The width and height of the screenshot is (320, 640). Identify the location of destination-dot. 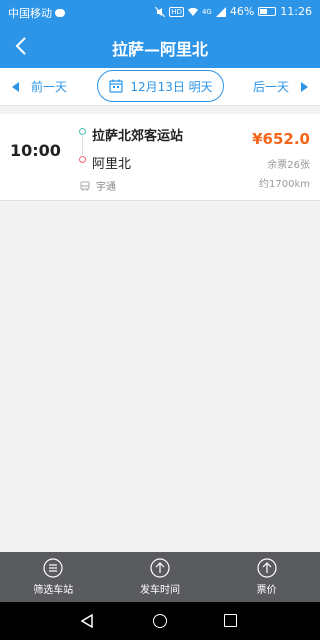
(82, 159).